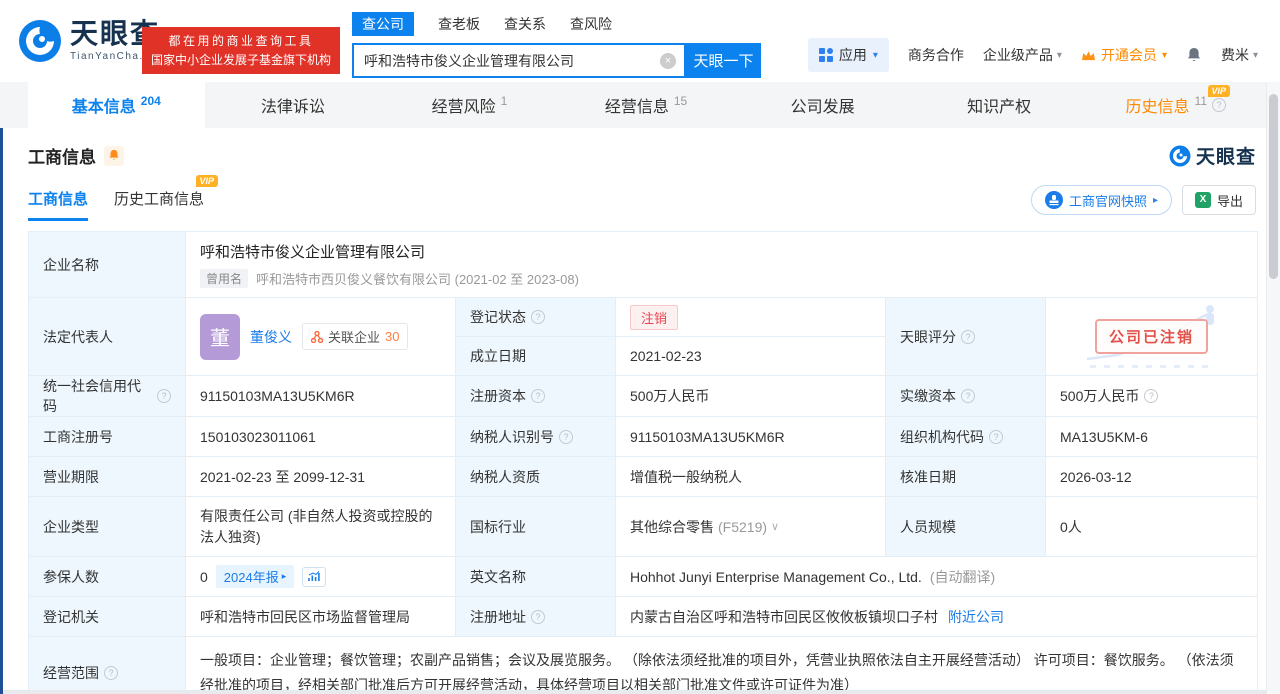 This screenshot has height=694, width=1280. I want to click on tab-basic-info: 基本信息 204, so click(116, 105).